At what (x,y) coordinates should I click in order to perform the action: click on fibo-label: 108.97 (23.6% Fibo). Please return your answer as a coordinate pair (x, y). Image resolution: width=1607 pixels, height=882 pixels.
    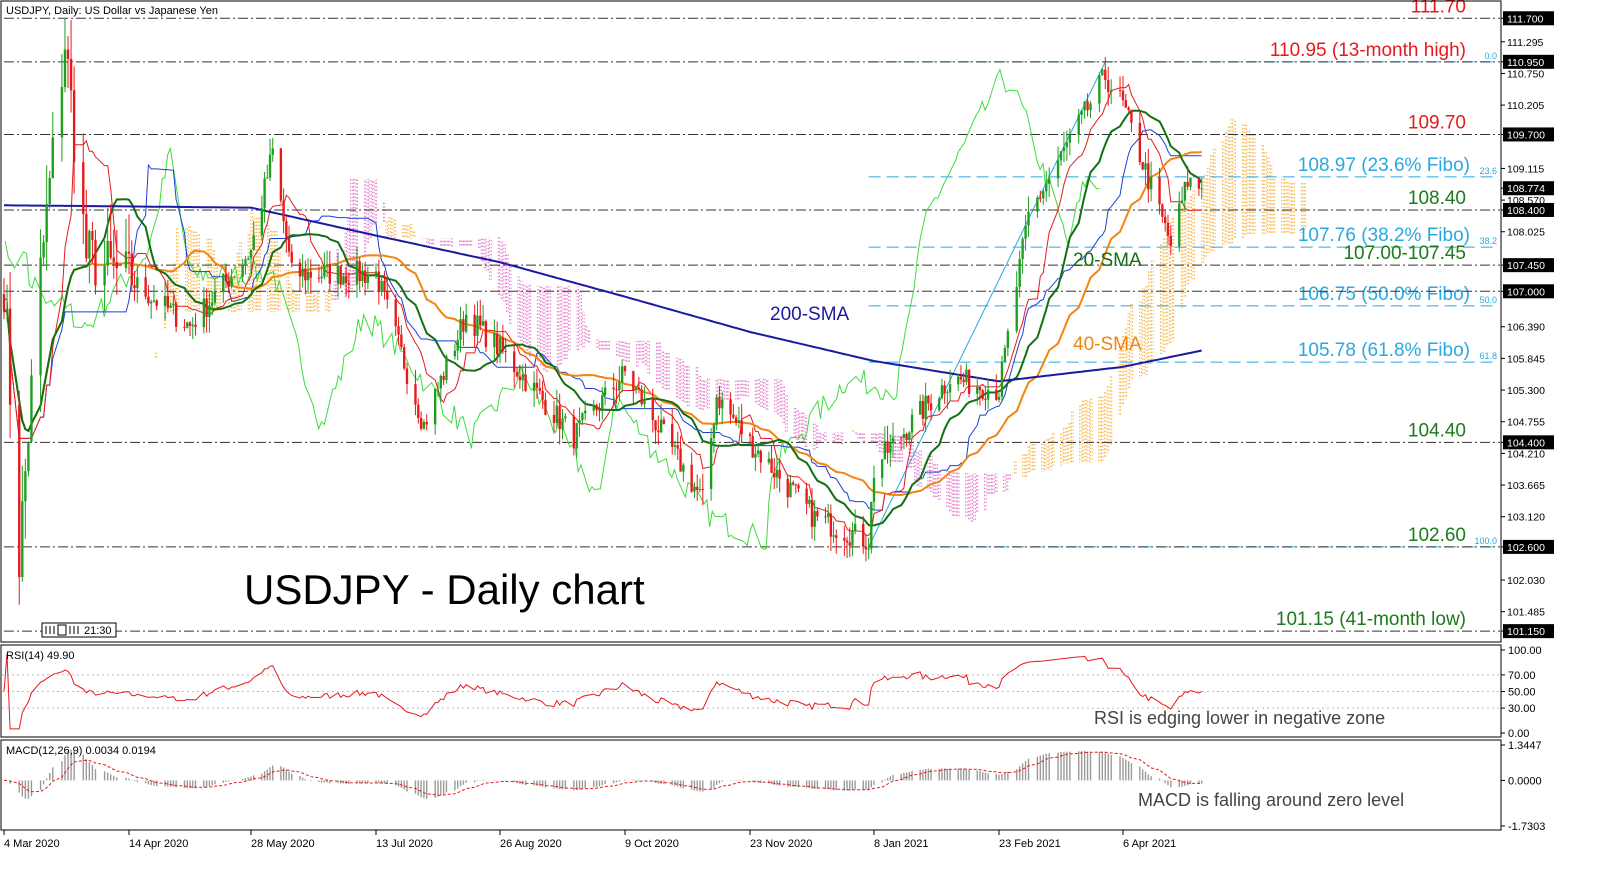
    Looking at the image, I should click on (1384, 165).